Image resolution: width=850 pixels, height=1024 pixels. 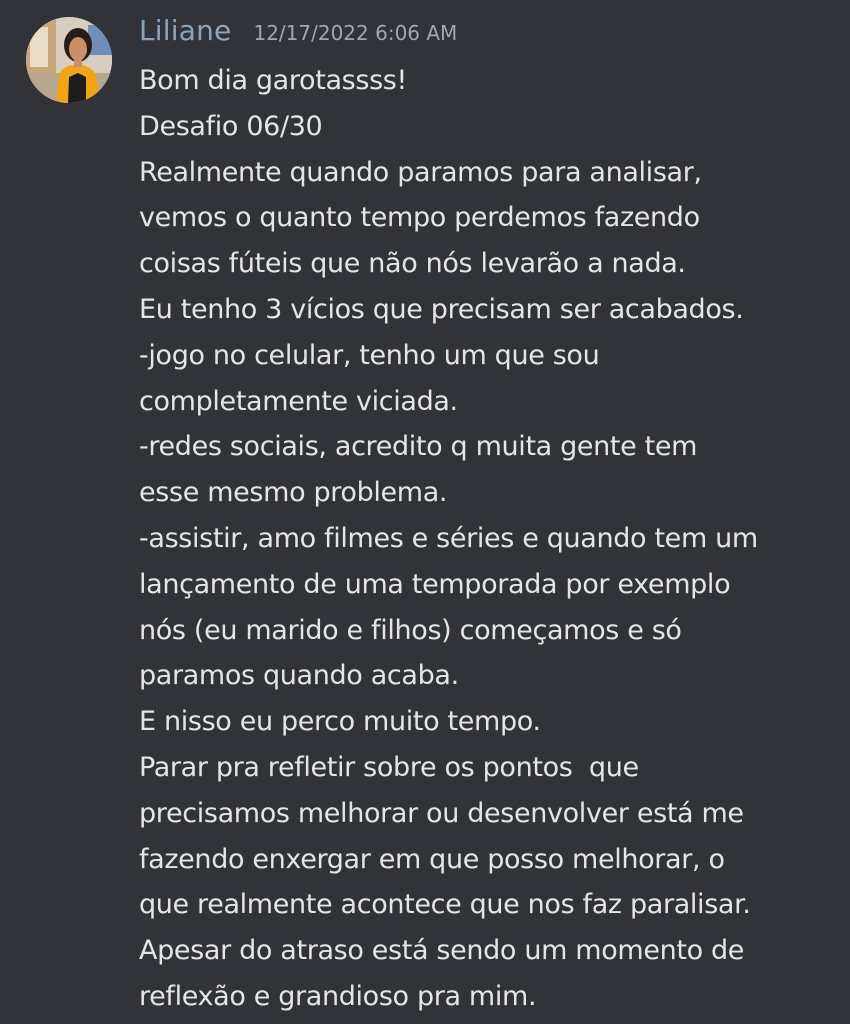 I want to click on user-avatar, so click(x=69, y=60).